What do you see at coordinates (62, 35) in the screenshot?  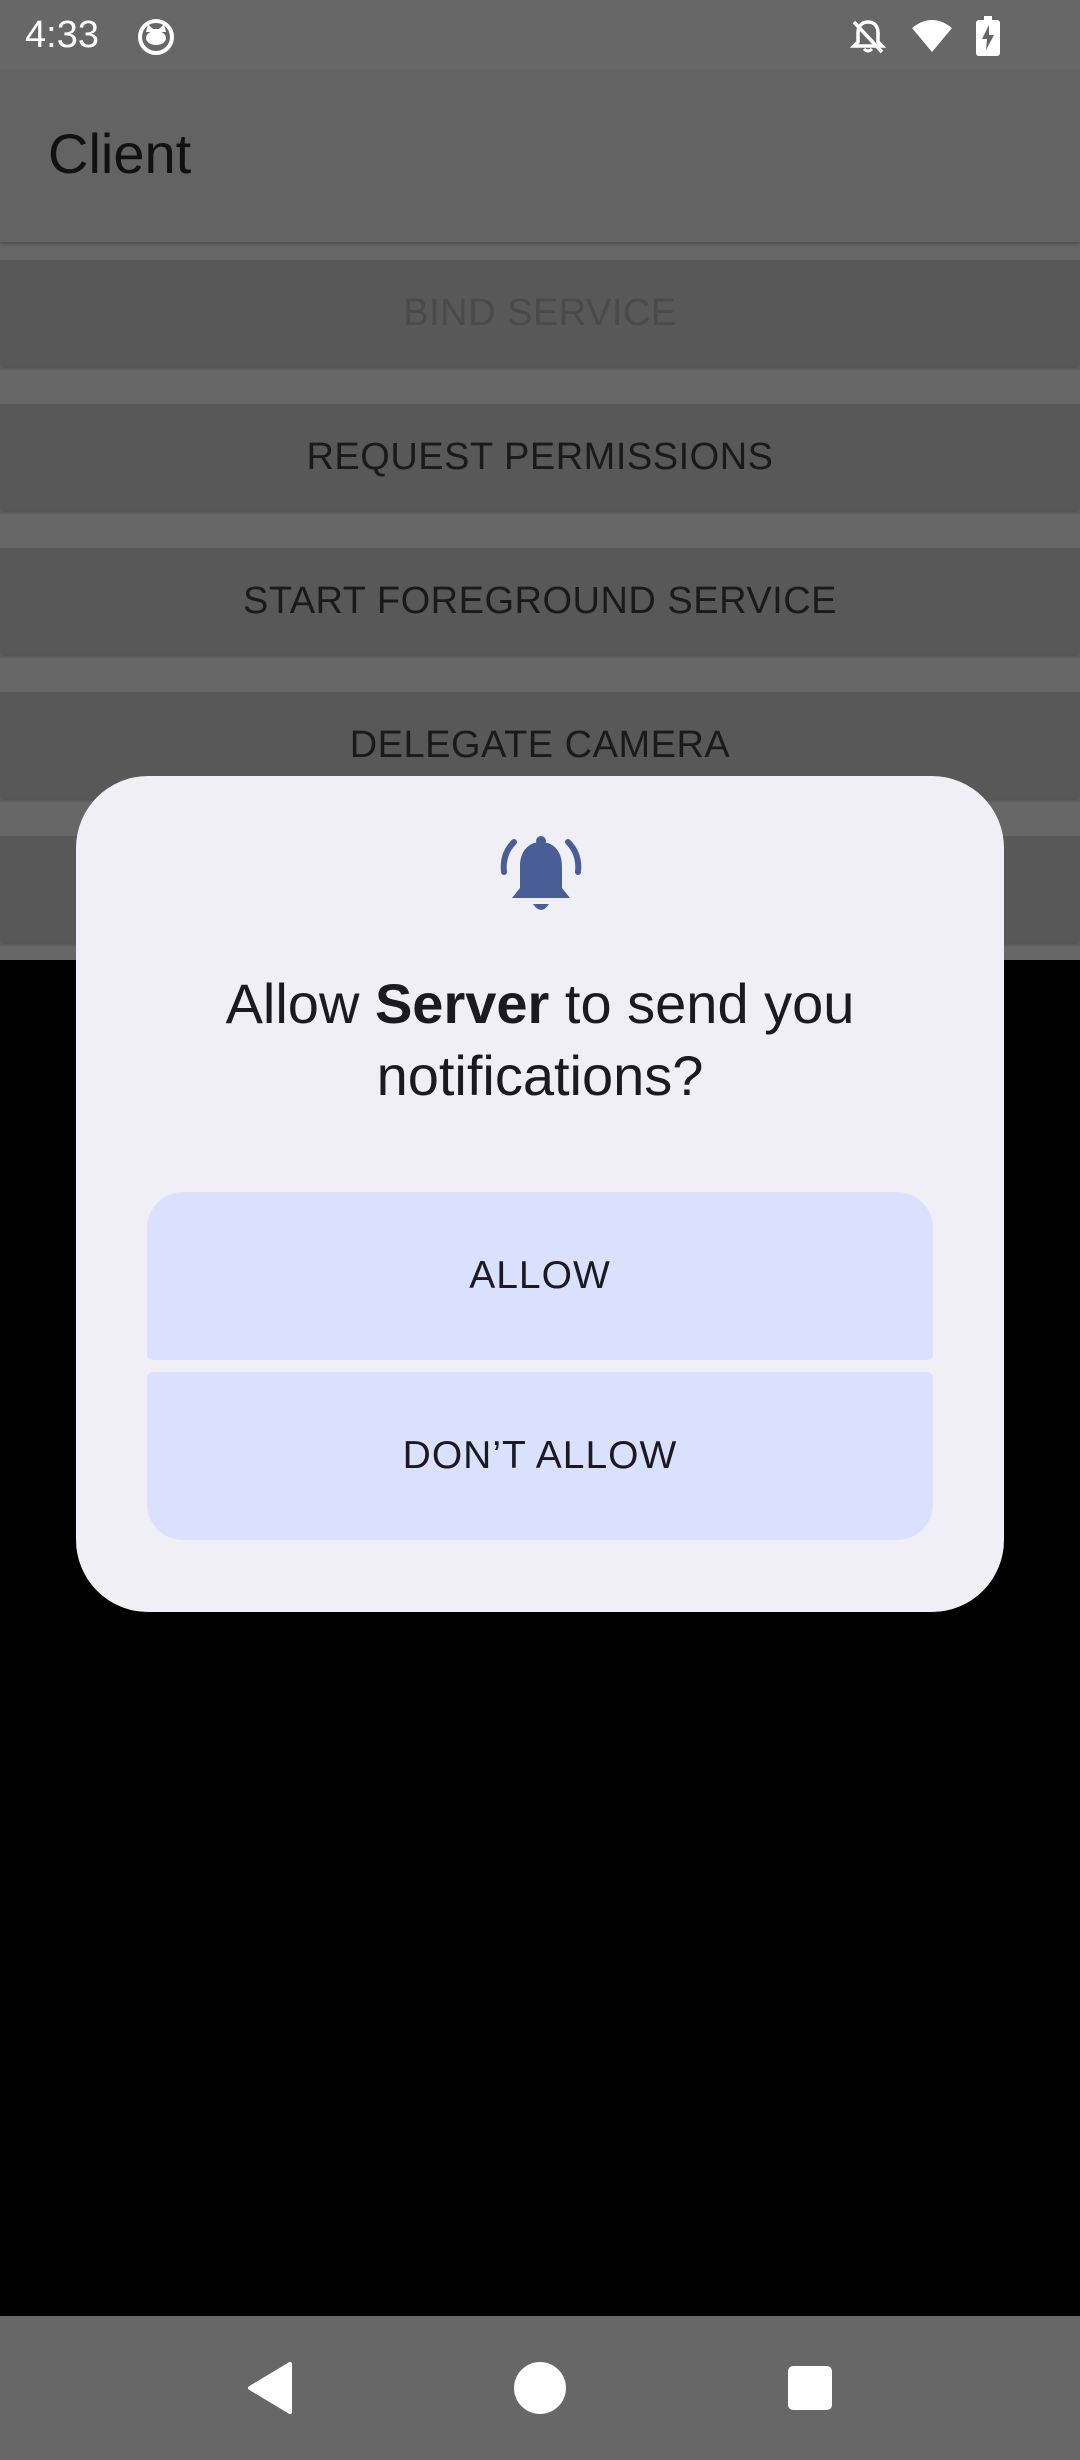 I see `status-time: 4:33` at bounding box center [62, 35].